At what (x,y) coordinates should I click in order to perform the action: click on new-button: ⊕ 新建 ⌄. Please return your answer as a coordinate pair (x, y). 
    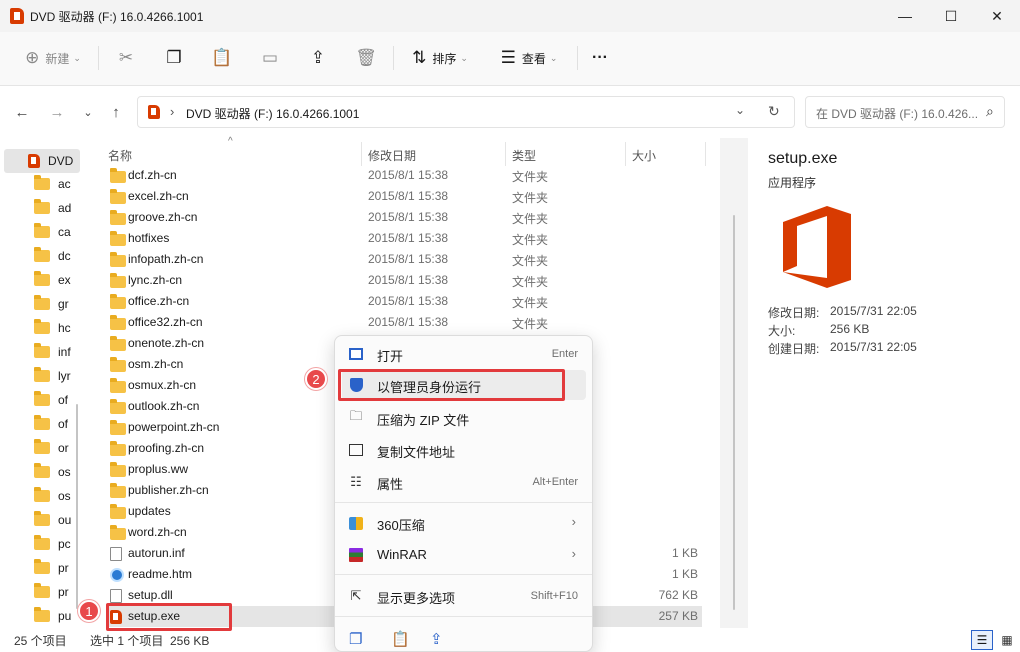
    Looking at the image, I should click on (53, 58).